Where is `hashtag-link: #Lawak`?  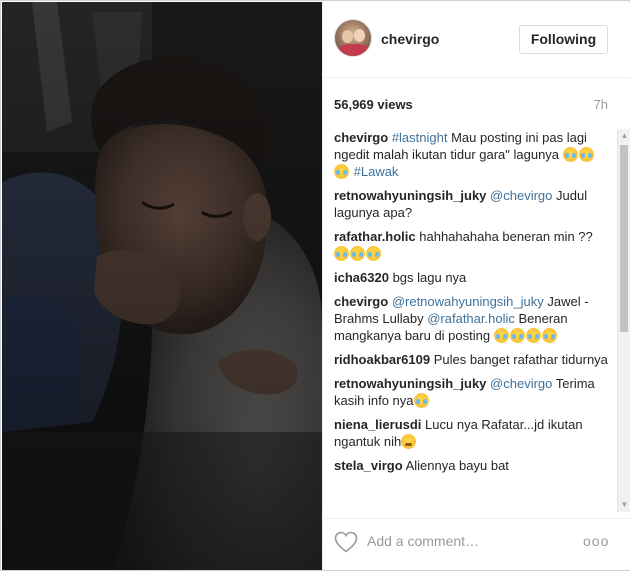 hashtag-link: #Lawak is located at coordinates (376, 171).